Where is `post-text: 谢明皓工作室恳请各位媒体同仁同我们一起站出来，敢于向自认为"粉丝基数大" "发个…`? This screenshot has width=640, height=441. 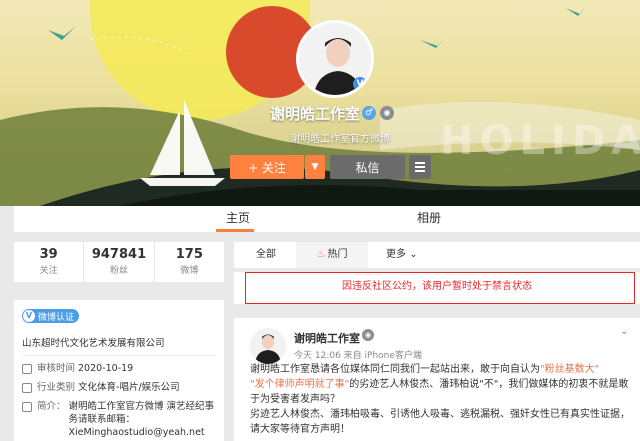
post-text: 谢明皓工作室恳请各位媒体同仁同我们一起站出来，敢于向自认为"粉丝基数大" "发个… is located at coordinates (443, 399).